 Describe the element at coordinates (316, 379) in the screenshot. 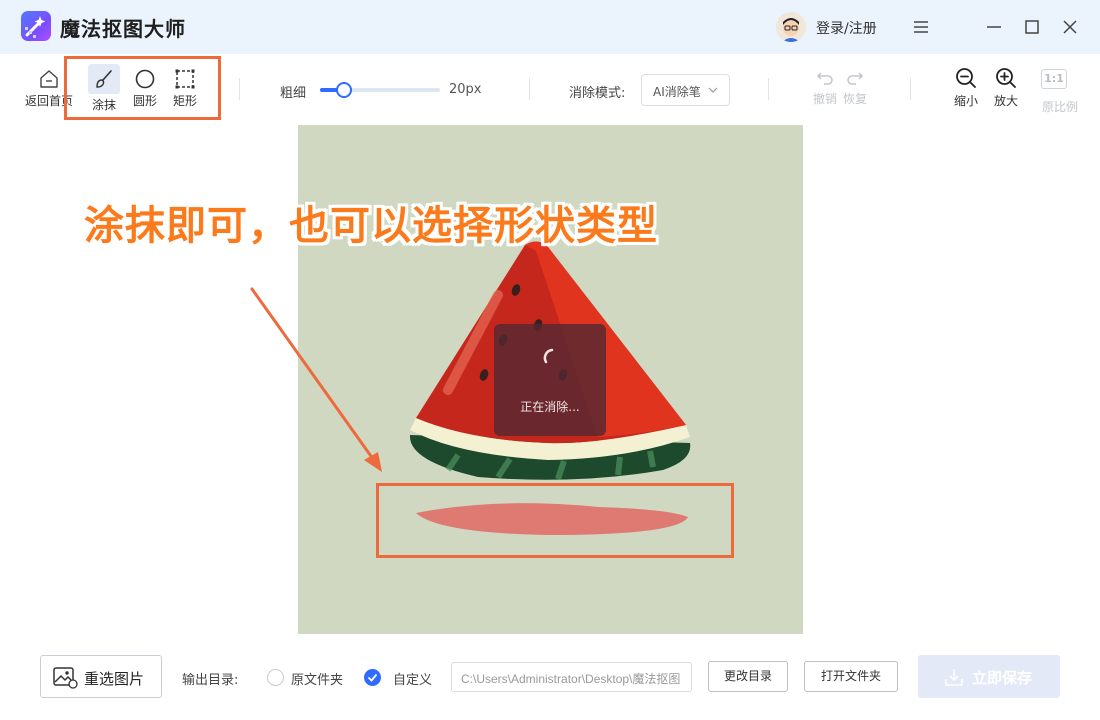

I see `annotation-arrow` at that location.